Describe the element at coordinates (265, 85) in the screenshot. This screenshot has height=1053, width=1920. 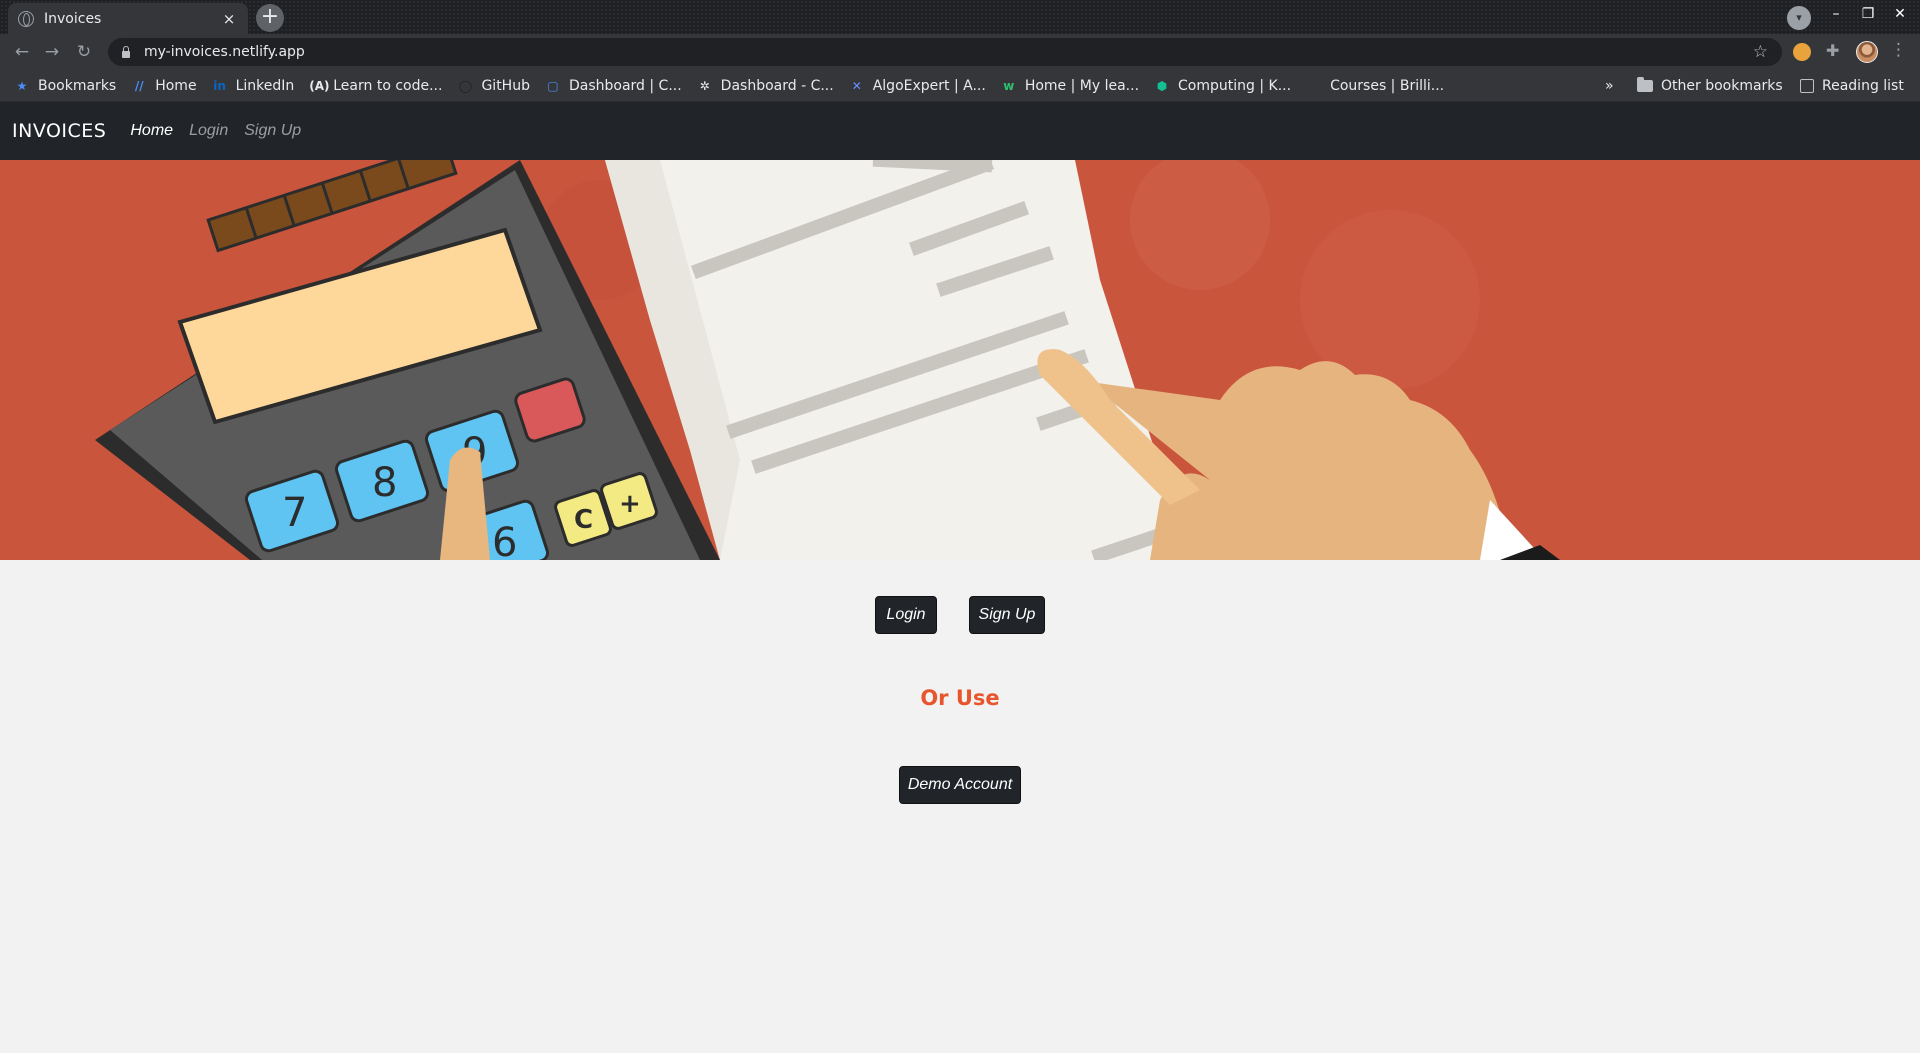
I see `bookmark-label: LinkedIn` at that location.